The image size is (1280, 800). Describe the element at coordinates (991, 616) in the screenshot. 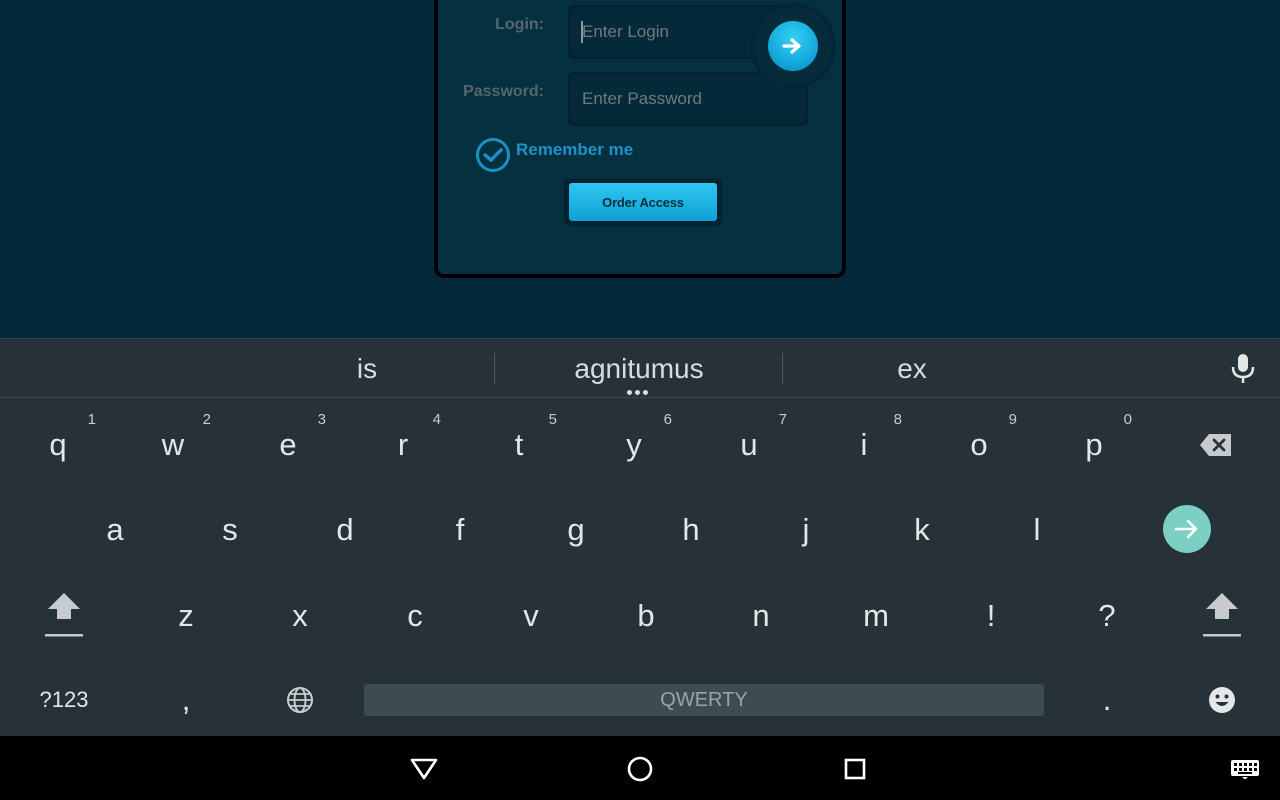

I see `key-exclamation: !` at that location.